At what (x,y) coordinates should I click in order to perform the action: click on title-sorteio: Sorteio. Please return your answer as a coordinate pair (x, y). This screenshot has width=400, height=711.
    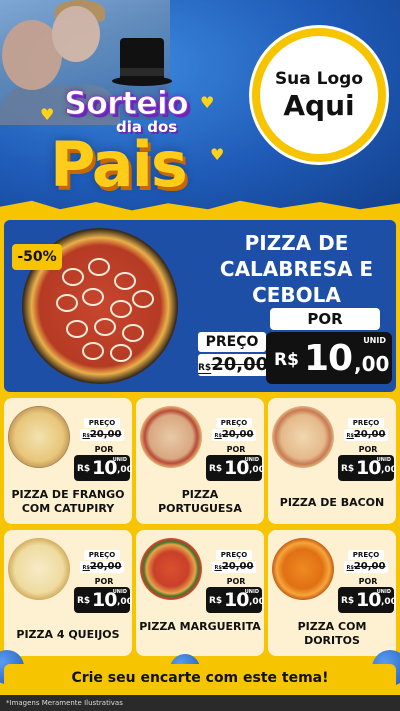
    Looking at the image, I should click on (127, 103).